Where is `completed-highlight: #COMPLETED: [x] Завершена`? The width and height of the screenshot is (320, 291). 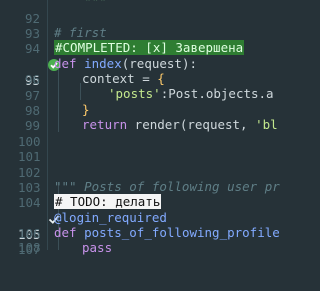
completed-highlight: #COMPLETED: [x] Завершена is located at coordinates (149, 48).